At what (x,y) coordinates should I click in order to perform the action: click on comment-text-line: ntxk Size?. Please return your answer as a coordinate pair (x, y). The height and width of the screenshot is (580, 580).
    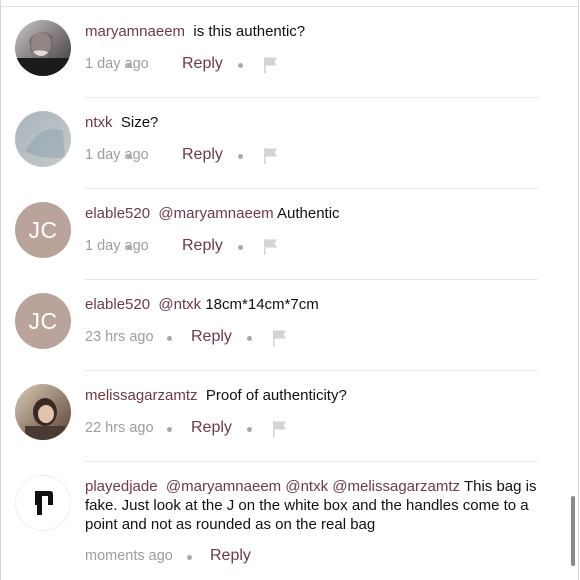
    Looking at the image, I should click on (320, 122).